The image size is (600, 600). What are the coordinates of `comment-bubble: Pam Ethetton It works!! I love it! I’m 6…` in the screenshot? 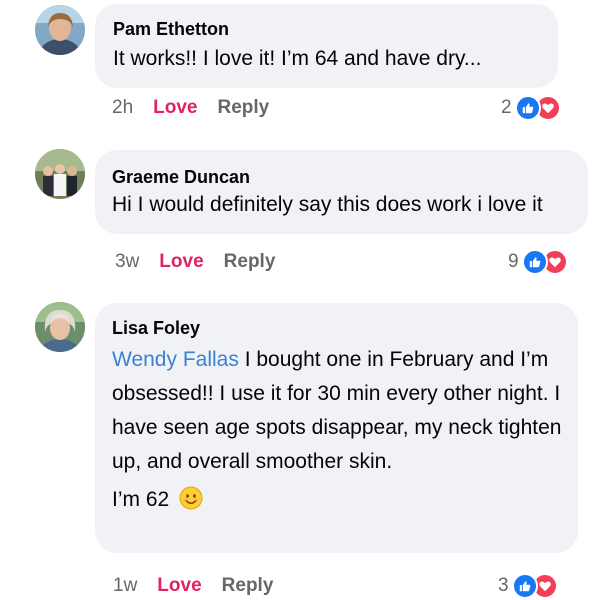 It's located at (326, 46).